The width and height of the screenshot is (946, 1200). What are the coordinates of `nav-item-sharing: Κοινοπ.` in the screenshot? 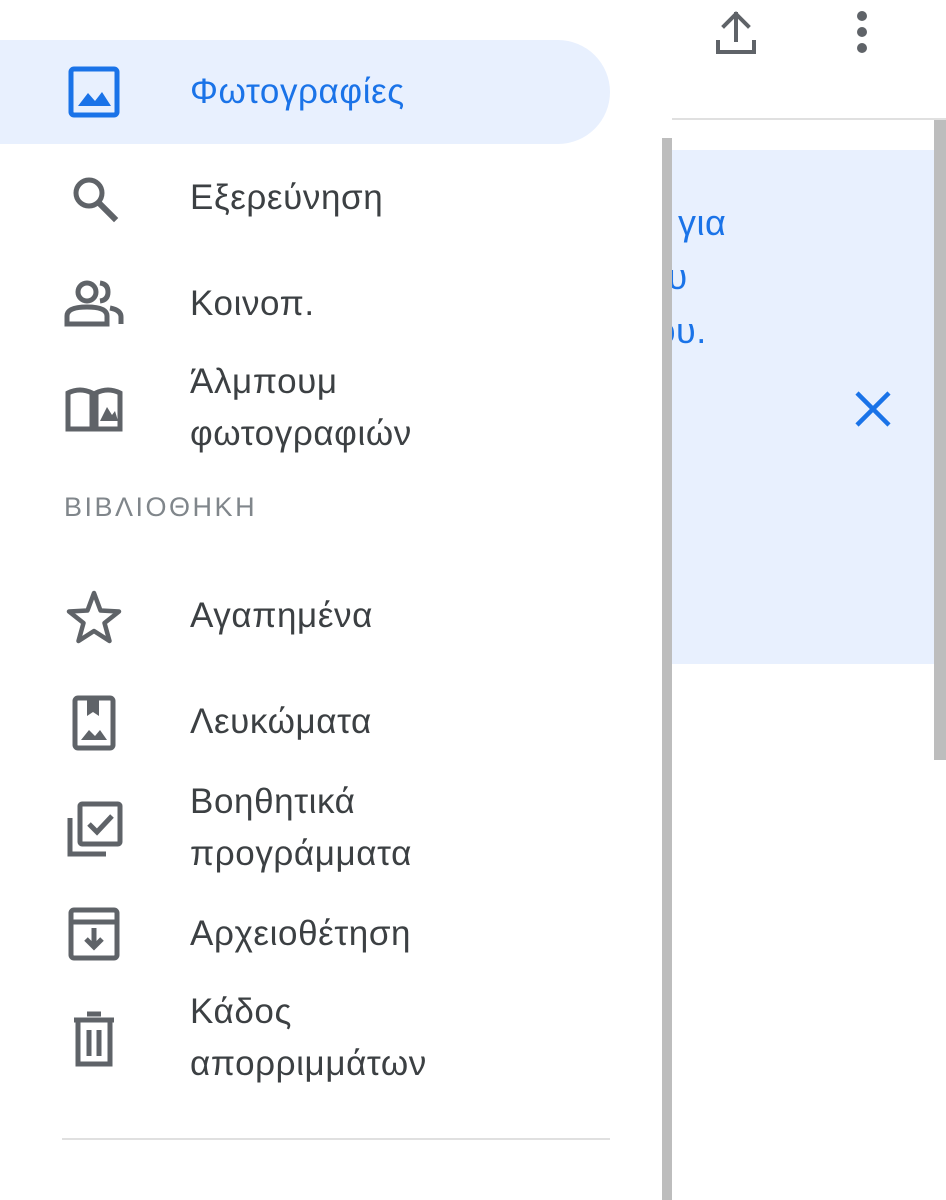 It's located at (305, 304).